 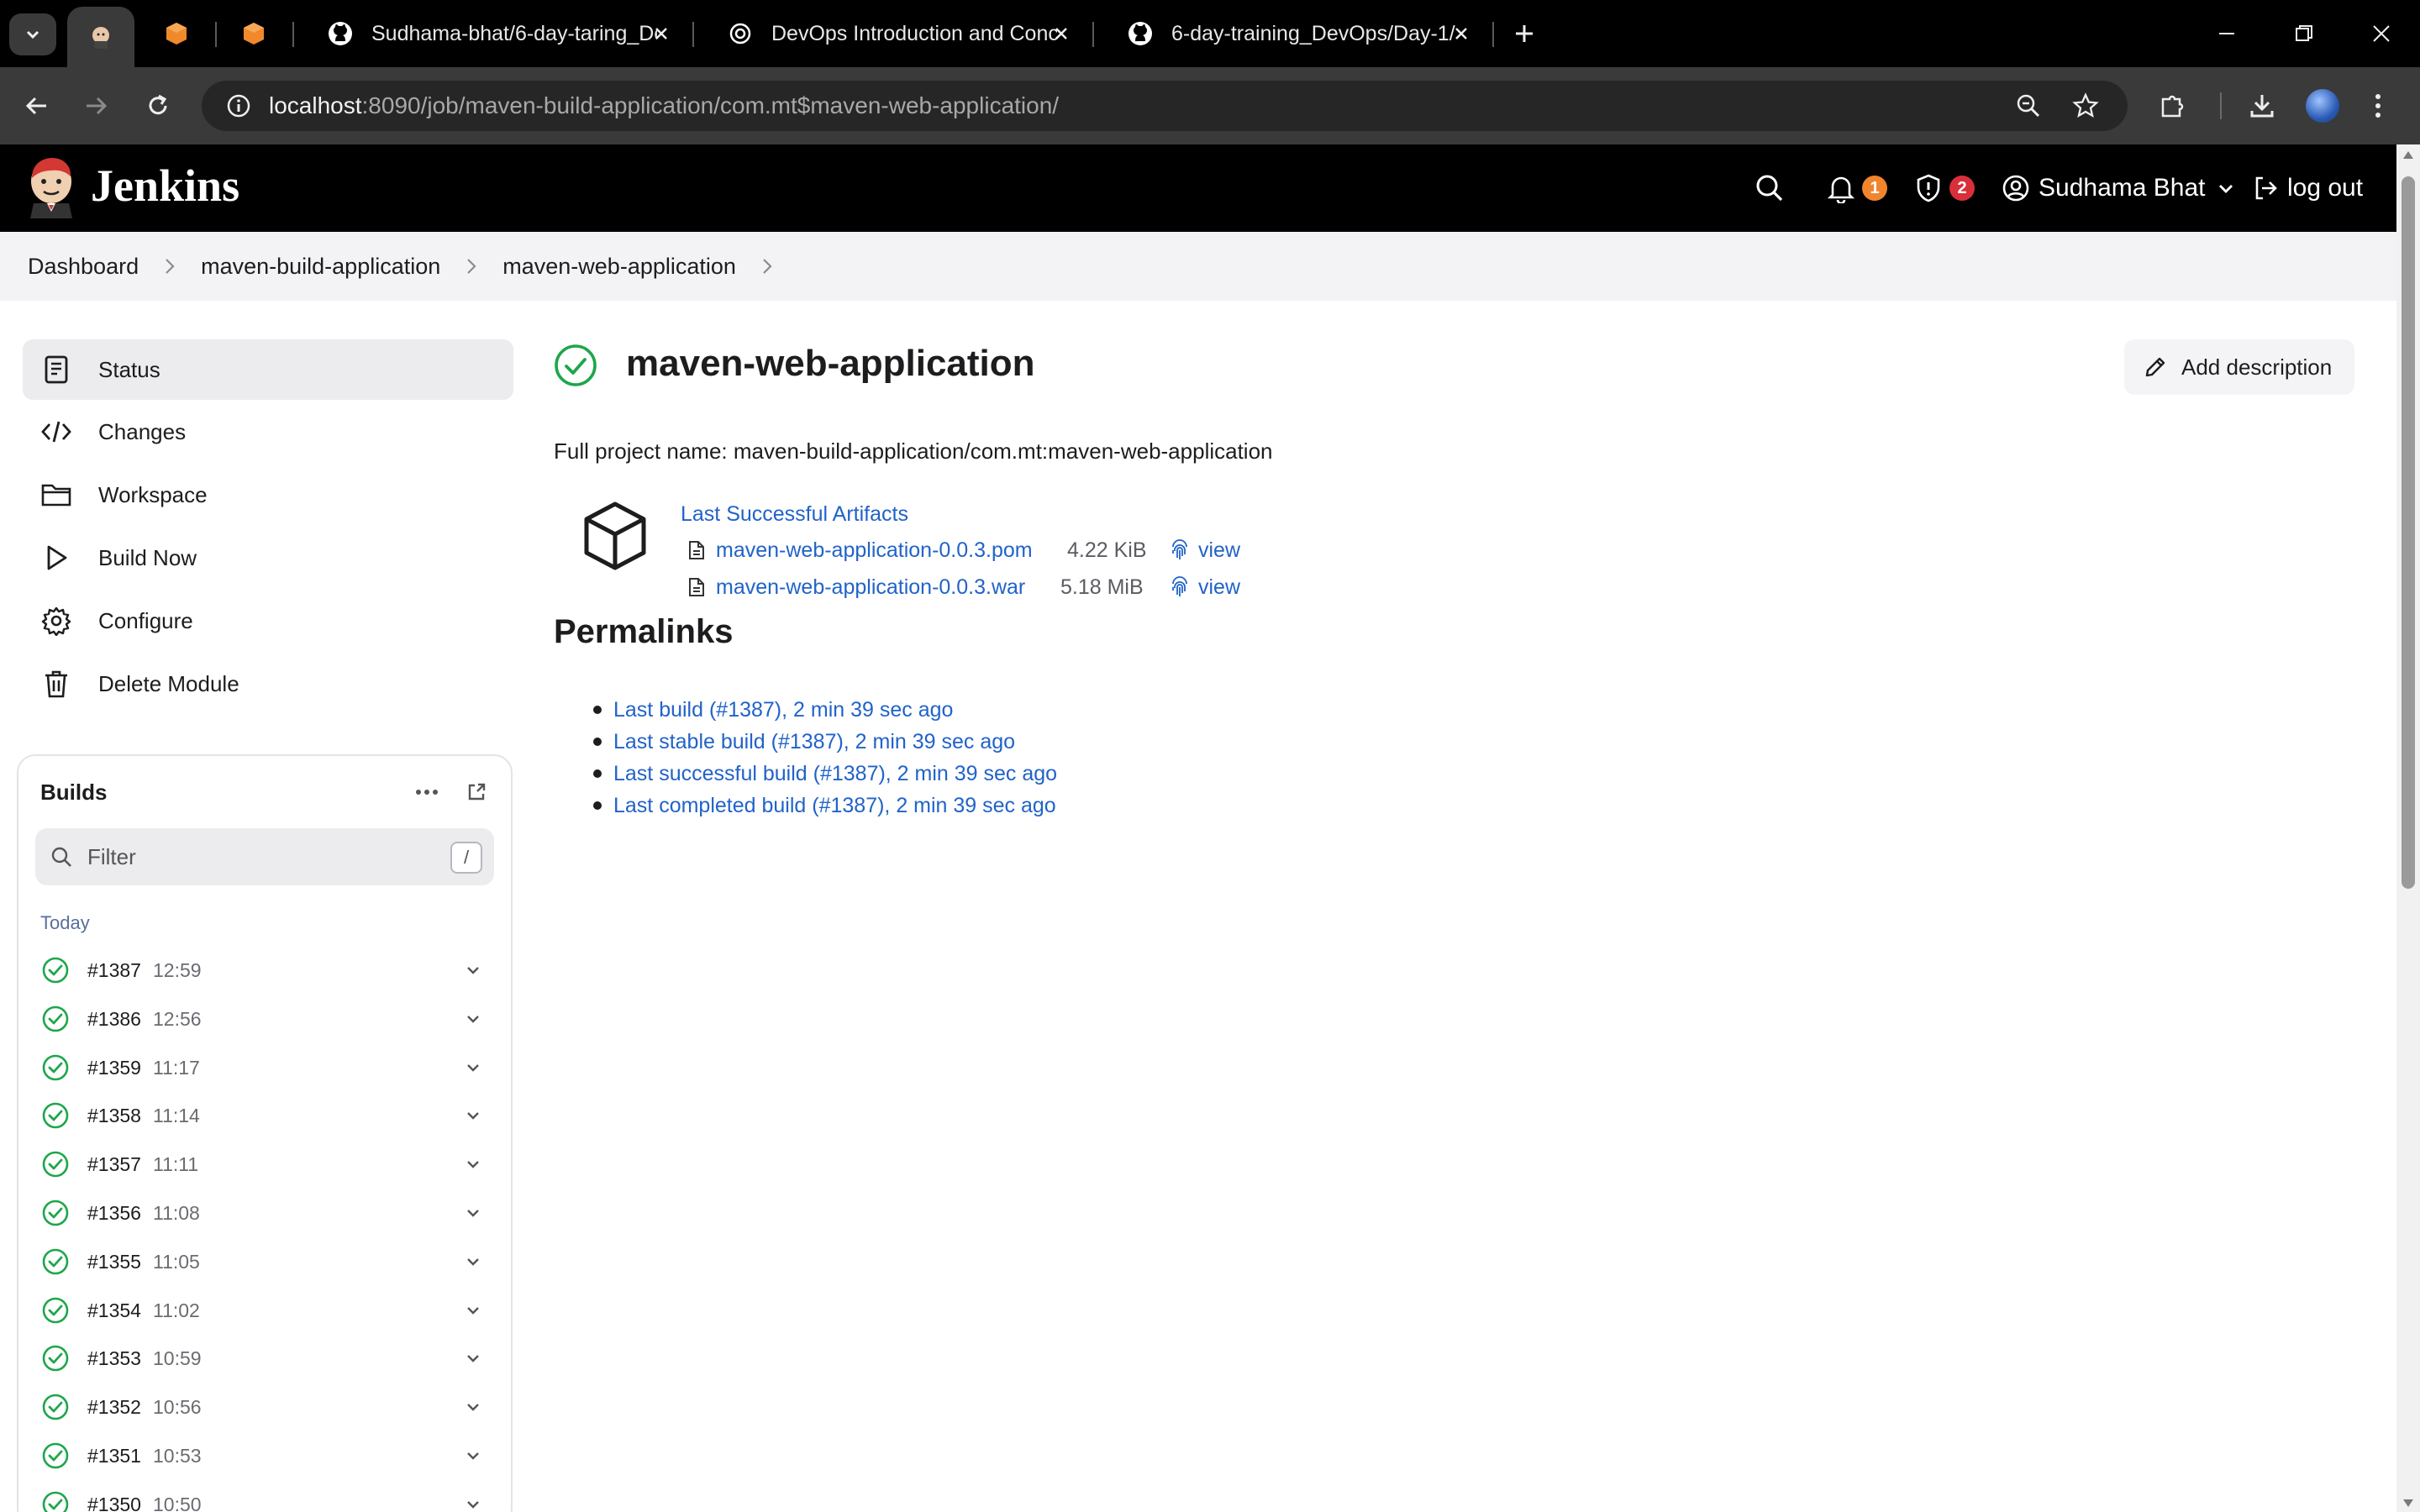 I want to click on build-number: #1355, so click(x=120, y=1262).